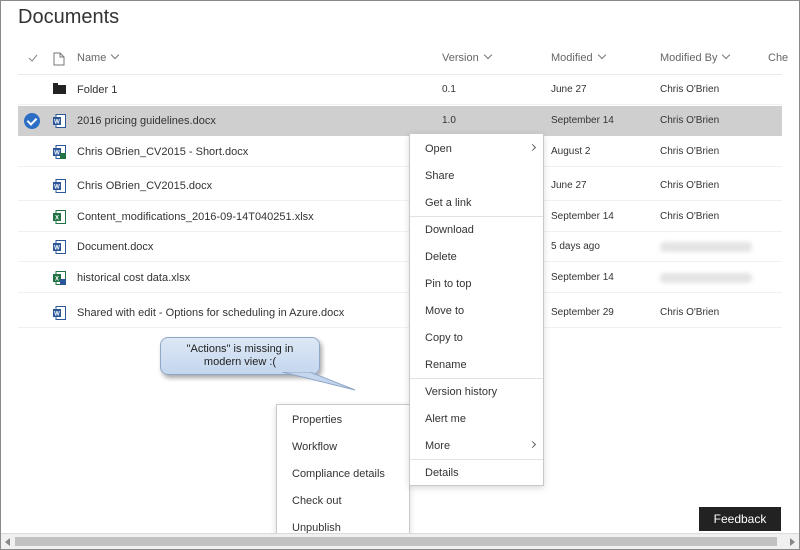 The height and width of the screenshot is (550, 800). Describe the element at coordinates (571, 151) in the screenshot. I see `file-modified: August 2` at that location.